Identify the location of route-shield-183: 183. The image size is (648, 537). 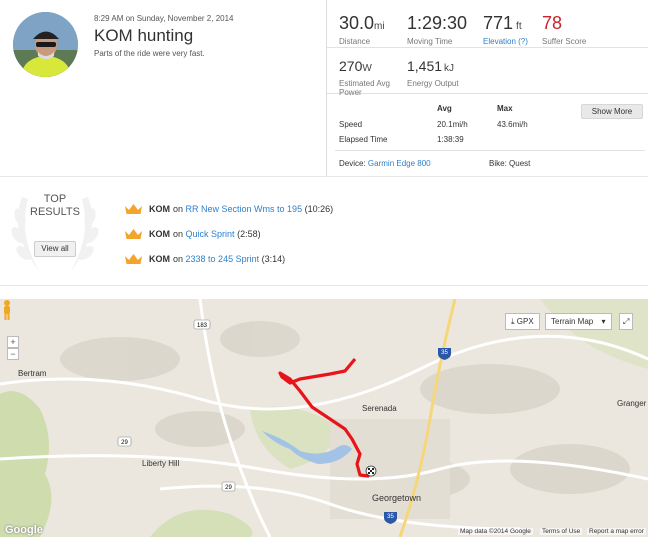
(202, 324).